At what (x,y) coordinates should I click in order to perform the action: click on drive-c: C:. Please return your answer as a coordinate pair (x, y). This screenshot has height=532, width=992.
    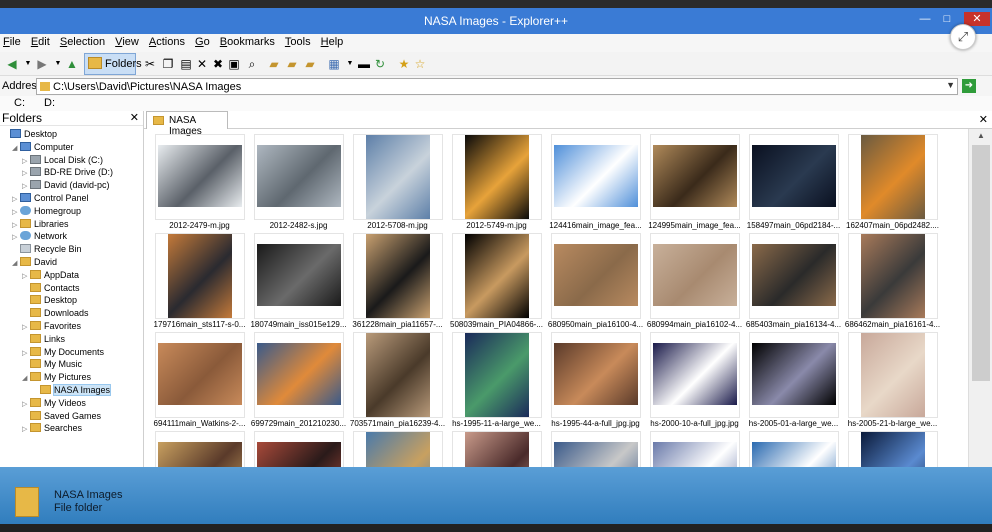
    Looking at the image, I should click on (19, 103).